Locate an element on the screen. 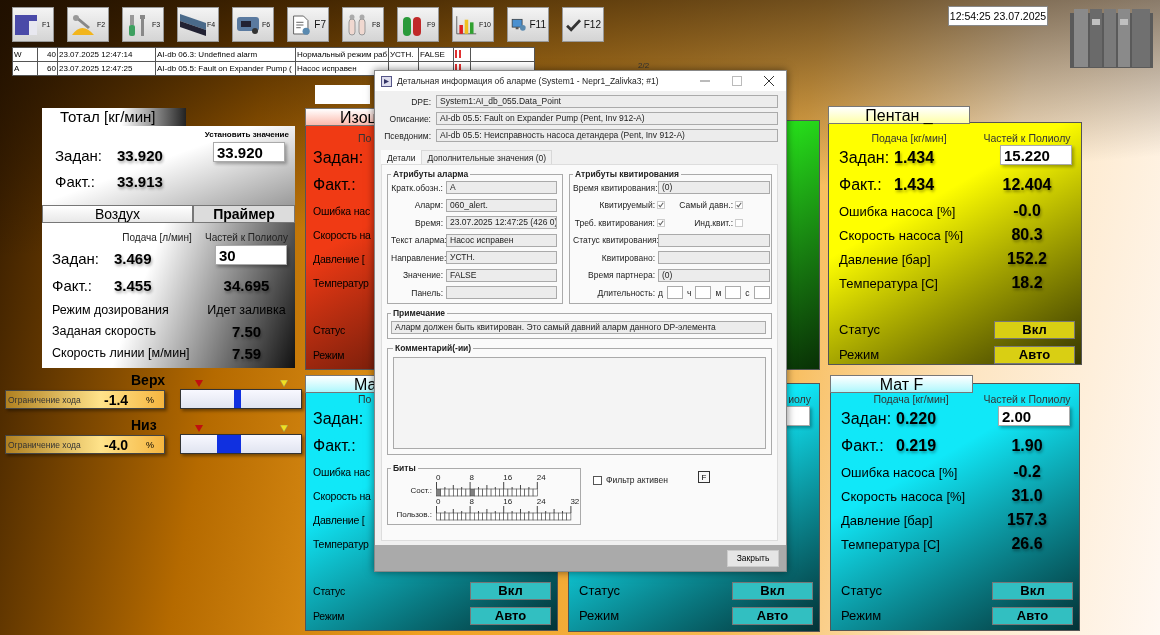  field-label: Ошибка насоса [%] is located at coordinates (897, 211).